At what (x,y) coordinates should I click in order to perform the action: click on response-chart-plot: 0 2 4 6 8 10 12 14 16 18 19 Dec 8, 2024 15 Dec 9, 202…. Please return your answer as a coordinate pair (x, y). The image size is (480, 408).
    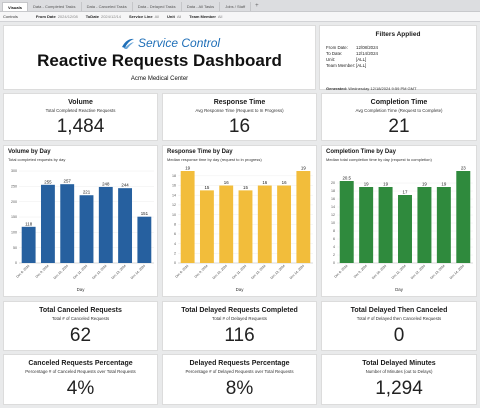
    Looking at the image, I should click on (242, 223).